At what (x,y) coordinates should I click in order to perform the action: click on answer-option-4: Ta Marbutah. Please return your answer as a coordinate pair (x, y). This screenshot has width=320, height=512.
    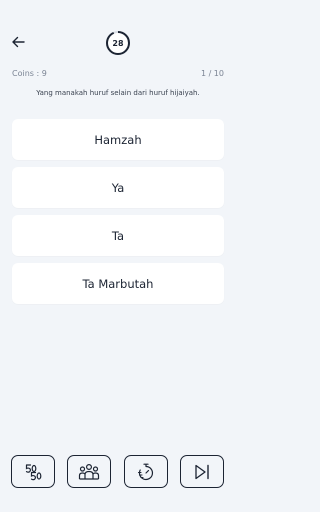
    Looking at the image, I should click on (118, 283).